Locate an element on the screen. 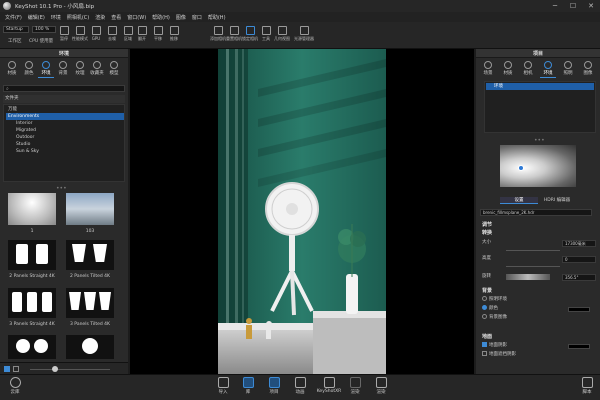 The height and width of the screenshot is (400, 600). tab-camera: 相机 is located at coordinates (528, 68).